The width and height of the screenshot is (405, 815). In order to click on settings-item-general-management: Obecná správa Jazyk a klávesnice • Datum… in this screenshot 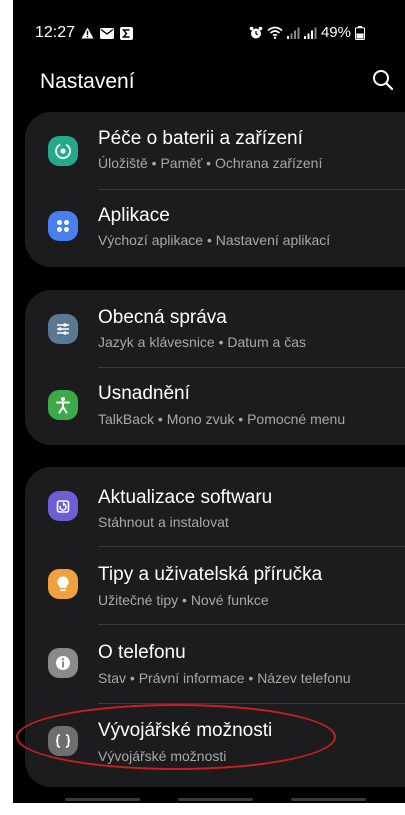, I will do `click(215, 329)`.